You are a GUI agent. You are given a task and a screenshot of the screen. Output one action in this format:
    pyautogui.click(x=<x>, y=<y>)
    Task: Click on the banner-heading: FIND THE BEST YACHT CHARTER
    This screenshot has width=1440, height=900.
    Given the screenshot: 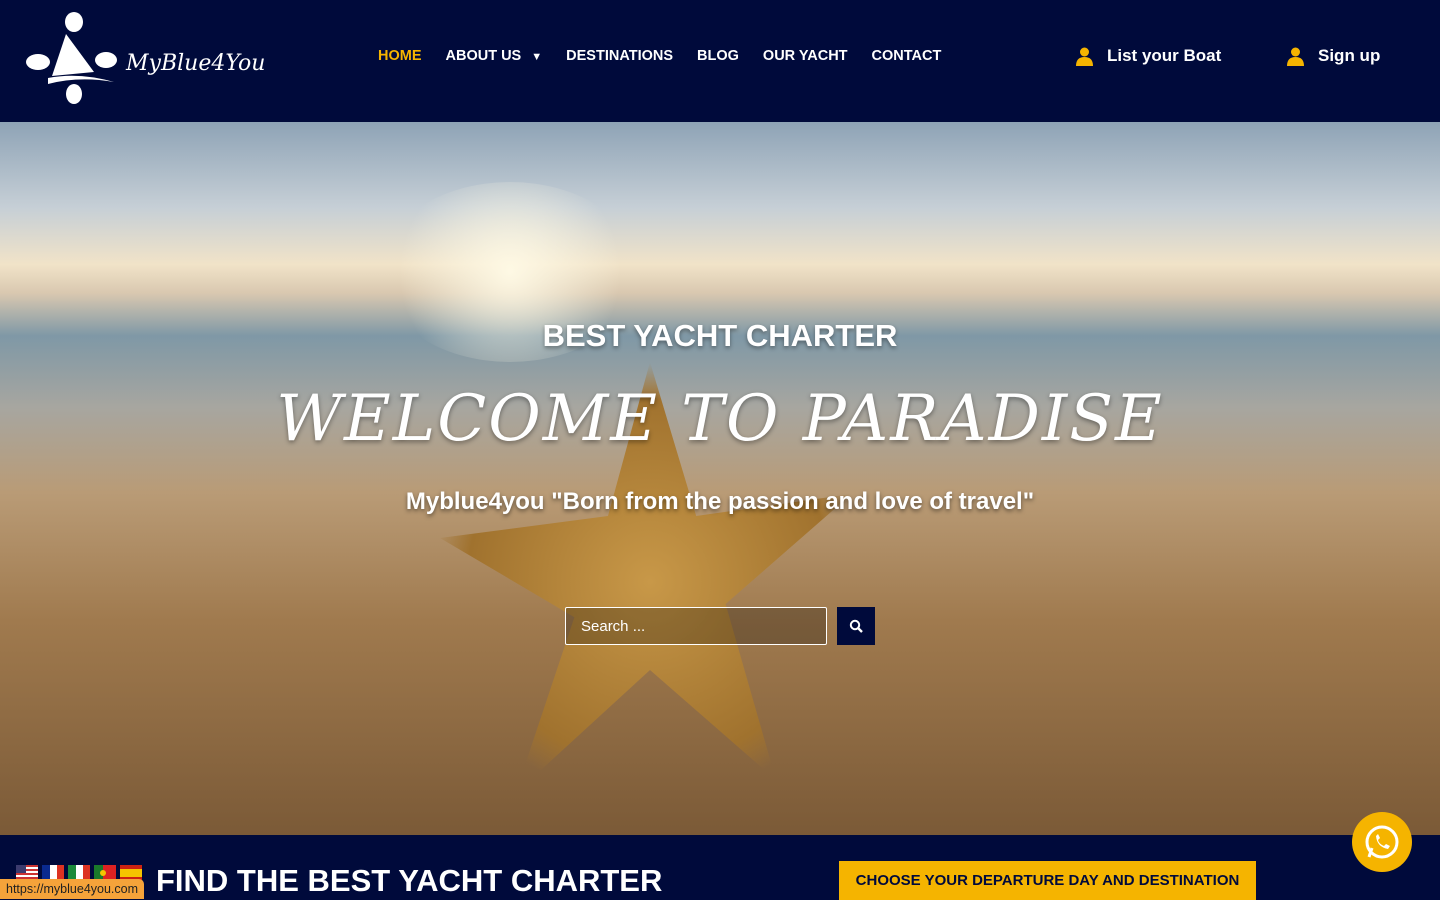 What is the action you would take?
    pyautogui.click(x=409, y=880)
    